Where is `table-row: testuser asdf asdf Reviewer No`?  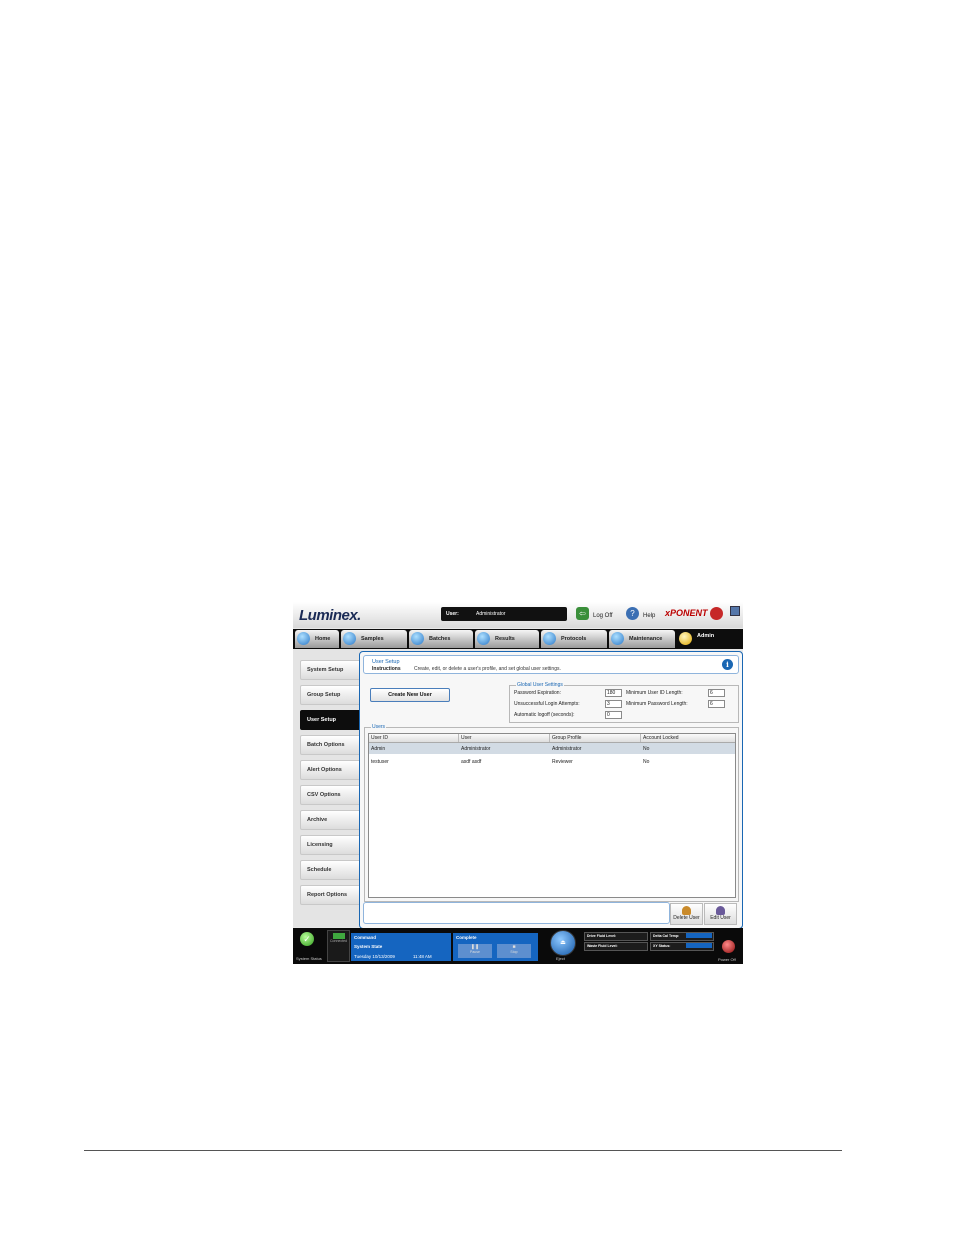
table-row: testuser asdf asdf Reviewer No is located at coordinates (552, 761).